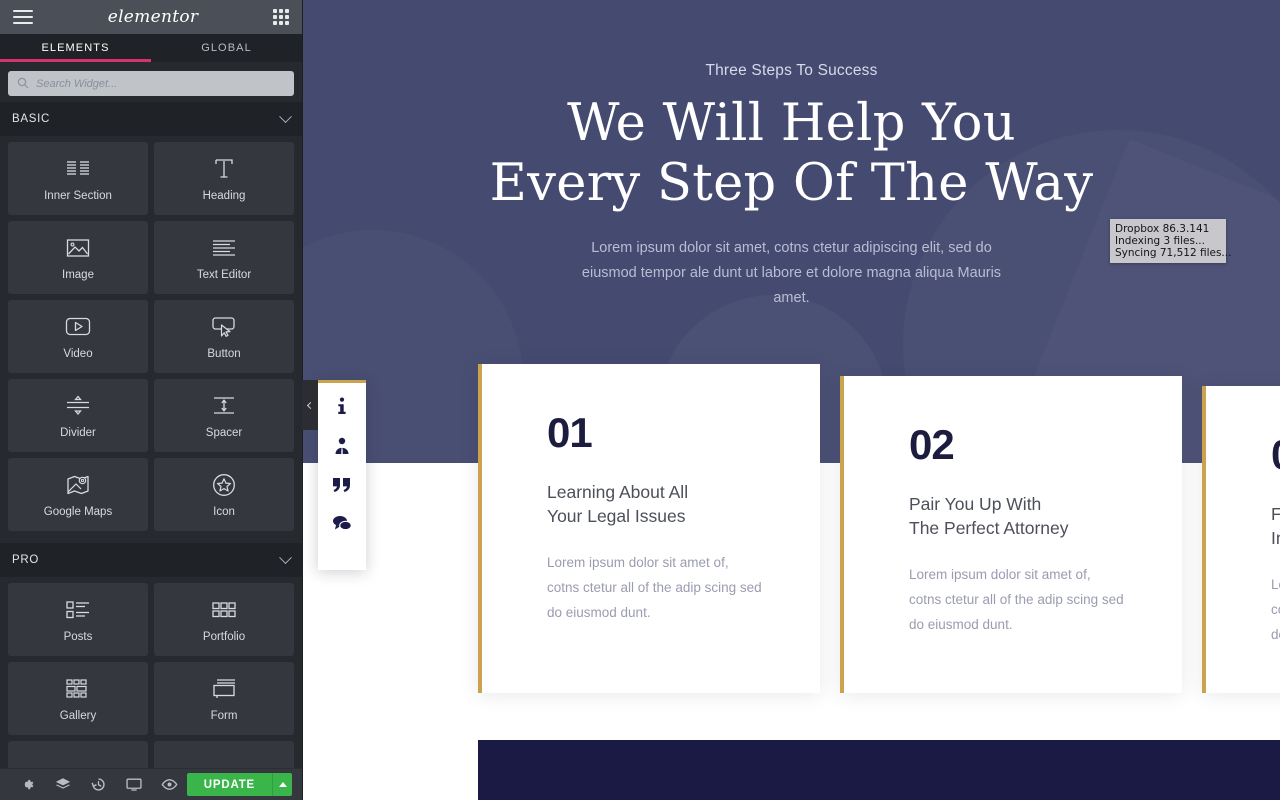 This screenshot has height=800, width=1280. I want to click on widget-label: Heading, so click(224, 195).